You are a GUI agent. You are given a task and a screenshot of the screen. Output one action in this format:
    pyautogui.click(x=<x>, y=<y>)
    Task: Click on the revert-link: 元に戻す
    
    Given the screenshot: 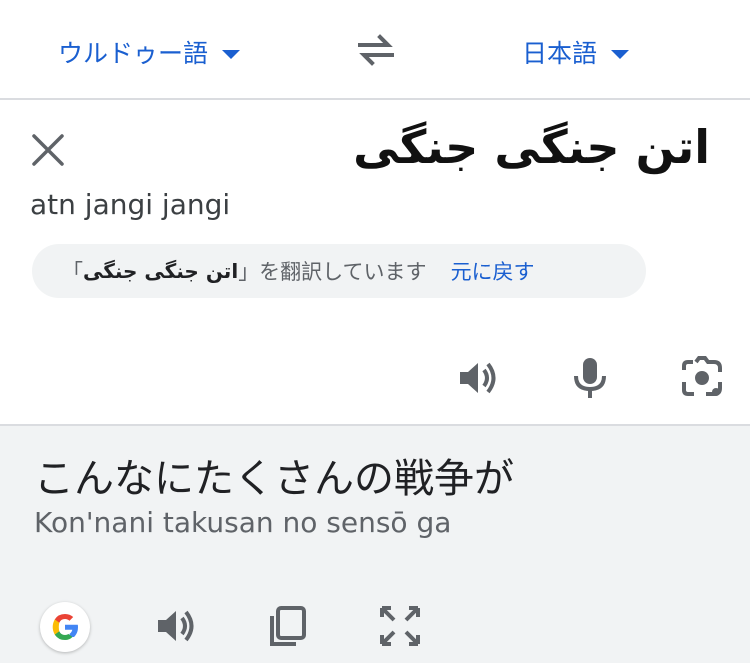 What is the action you would take?
    pyautogui.click(x=493, y=271)
    